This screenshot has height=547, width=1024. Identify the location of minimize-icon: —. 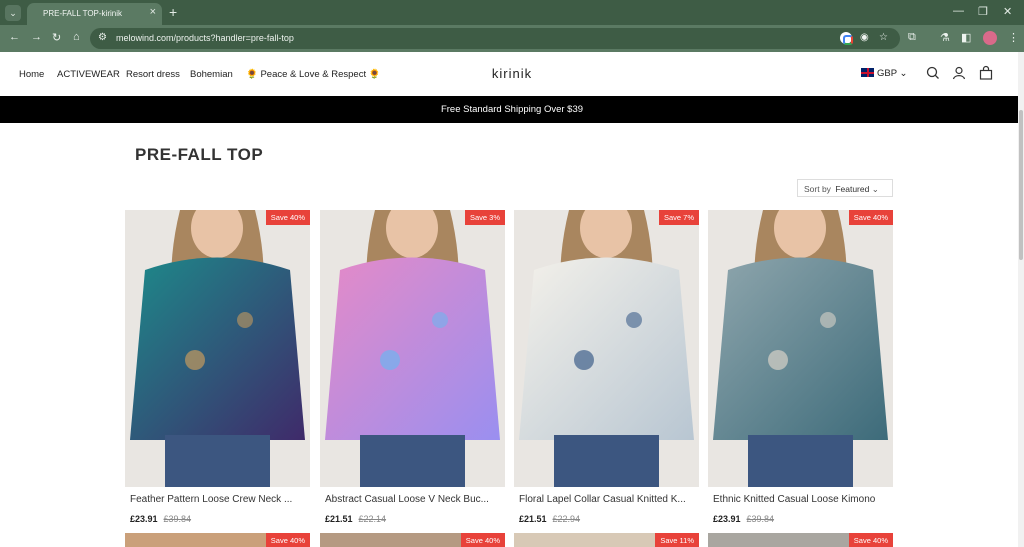
(958, 11).